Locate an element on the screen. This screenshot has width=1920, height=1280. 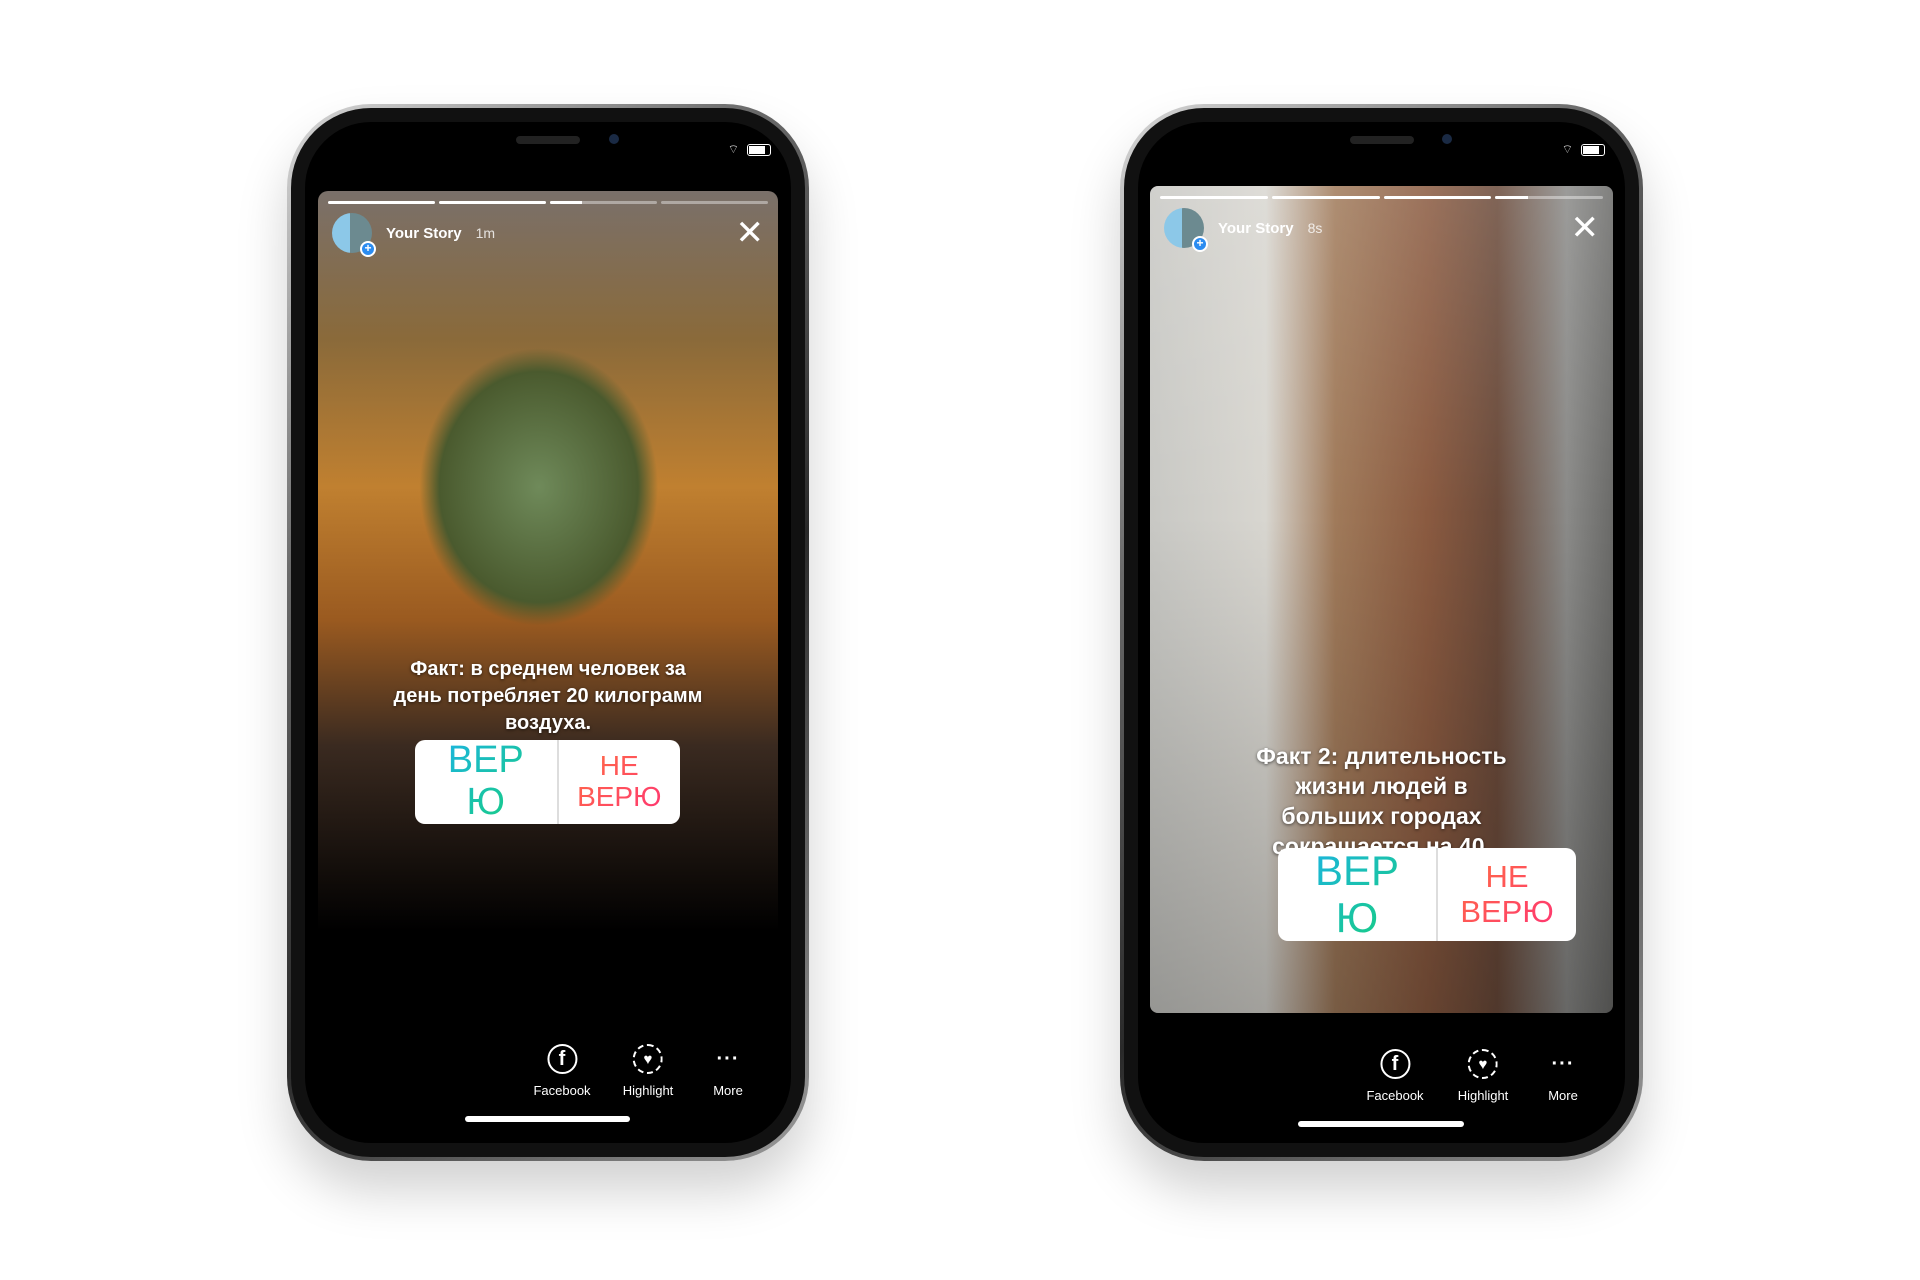
story-header: + Your Story 1m ✕ is located at coordinates (548, 235).